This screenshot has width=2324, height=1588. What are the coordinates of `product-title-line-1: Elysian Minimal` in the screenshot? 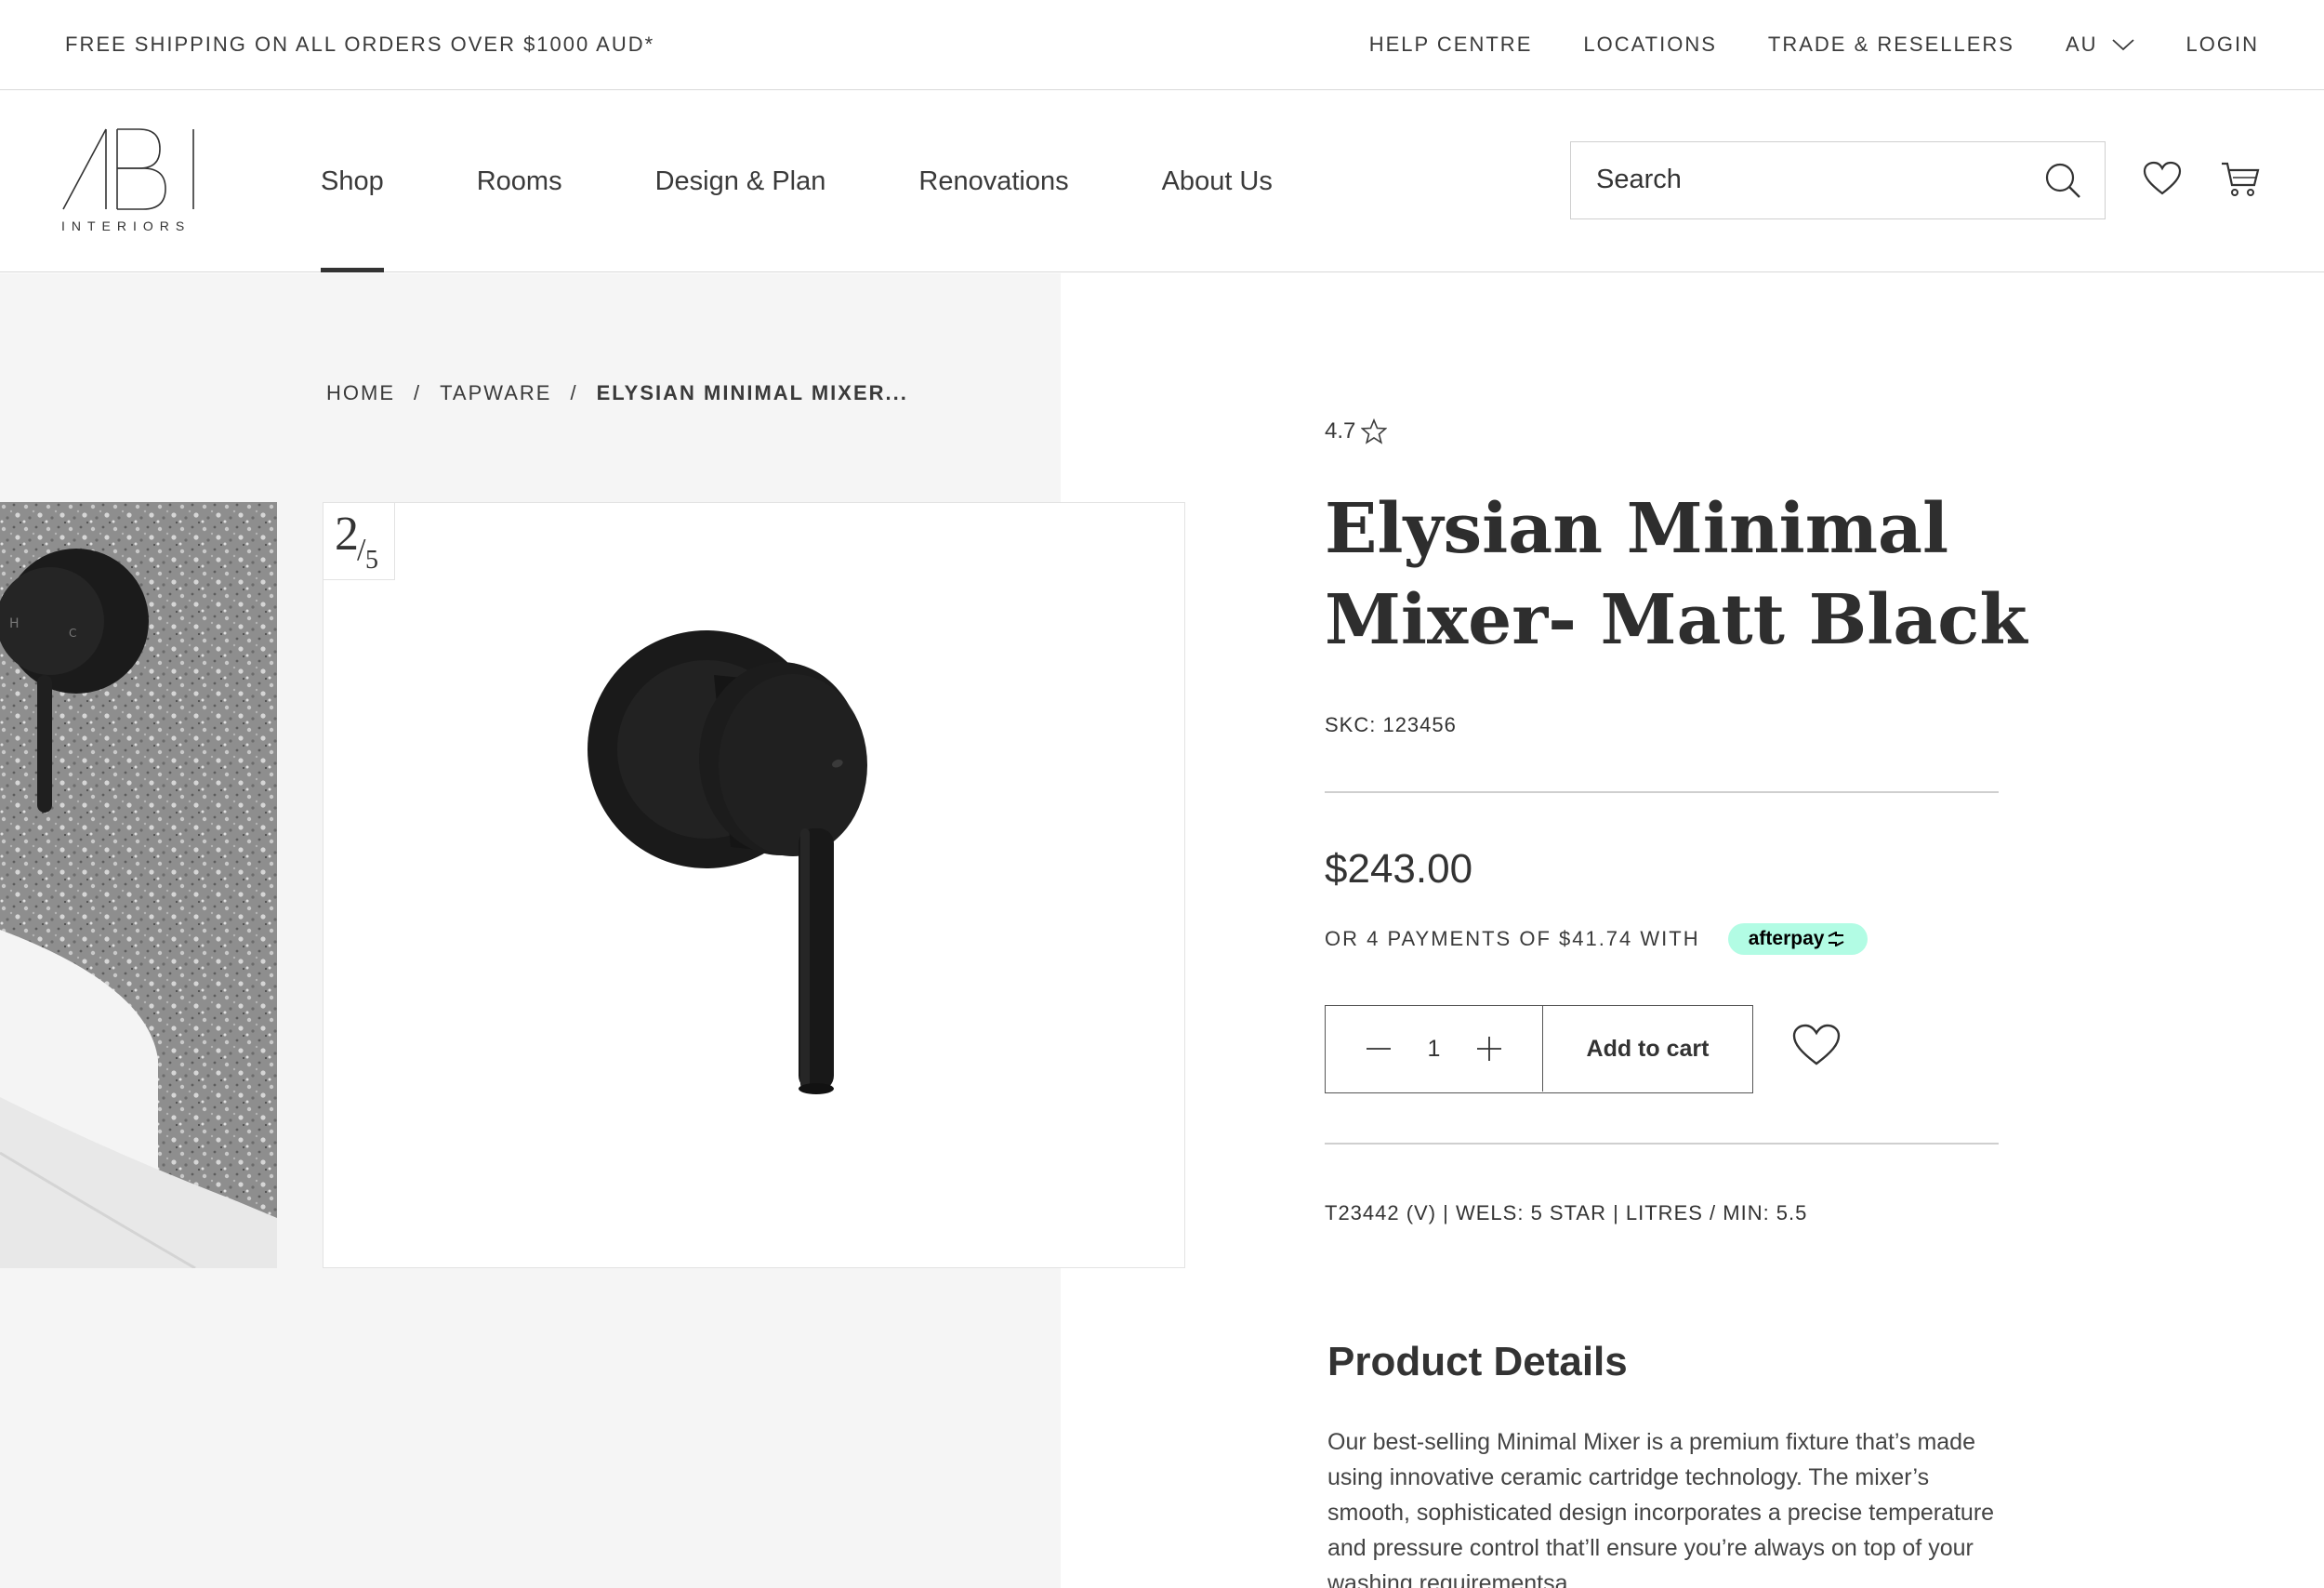 It's located at (1637, 529).